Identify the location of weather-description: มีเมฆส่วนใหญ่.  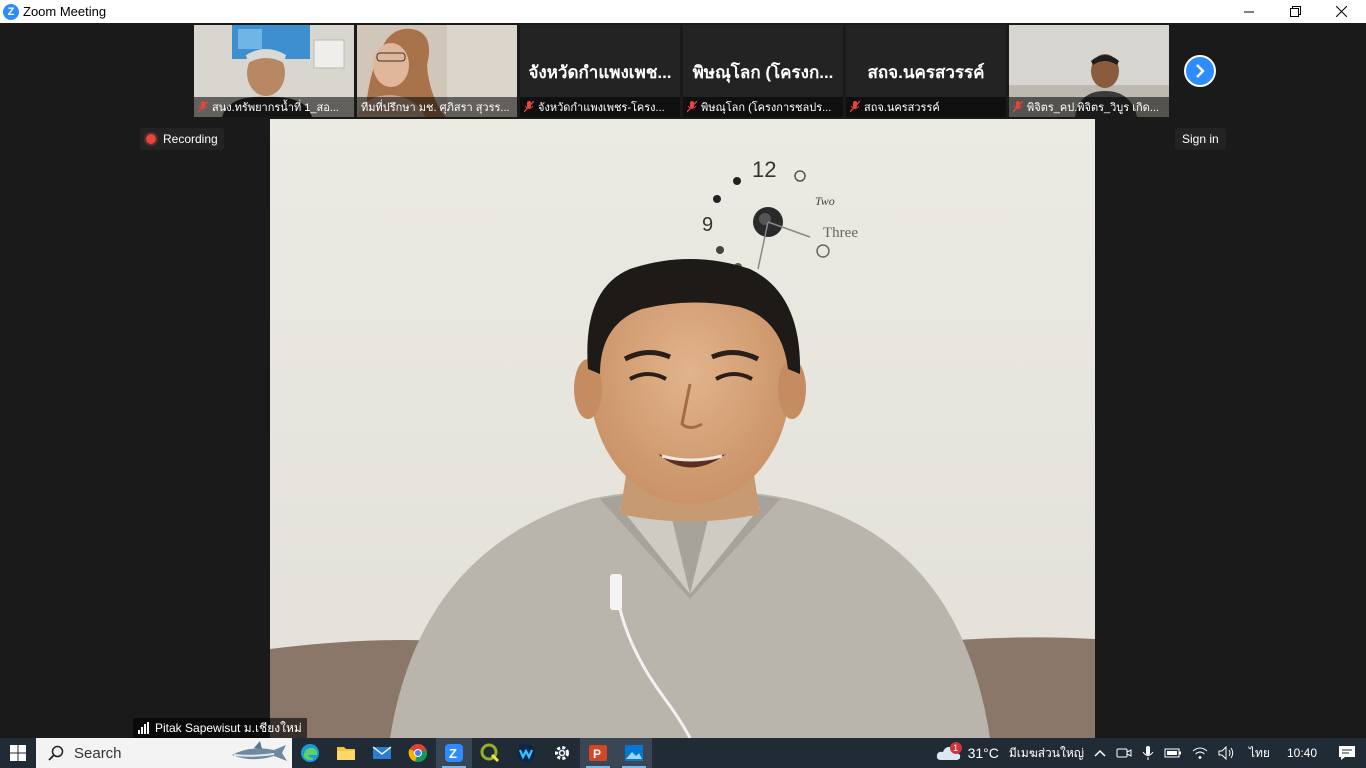
(1046, 752).